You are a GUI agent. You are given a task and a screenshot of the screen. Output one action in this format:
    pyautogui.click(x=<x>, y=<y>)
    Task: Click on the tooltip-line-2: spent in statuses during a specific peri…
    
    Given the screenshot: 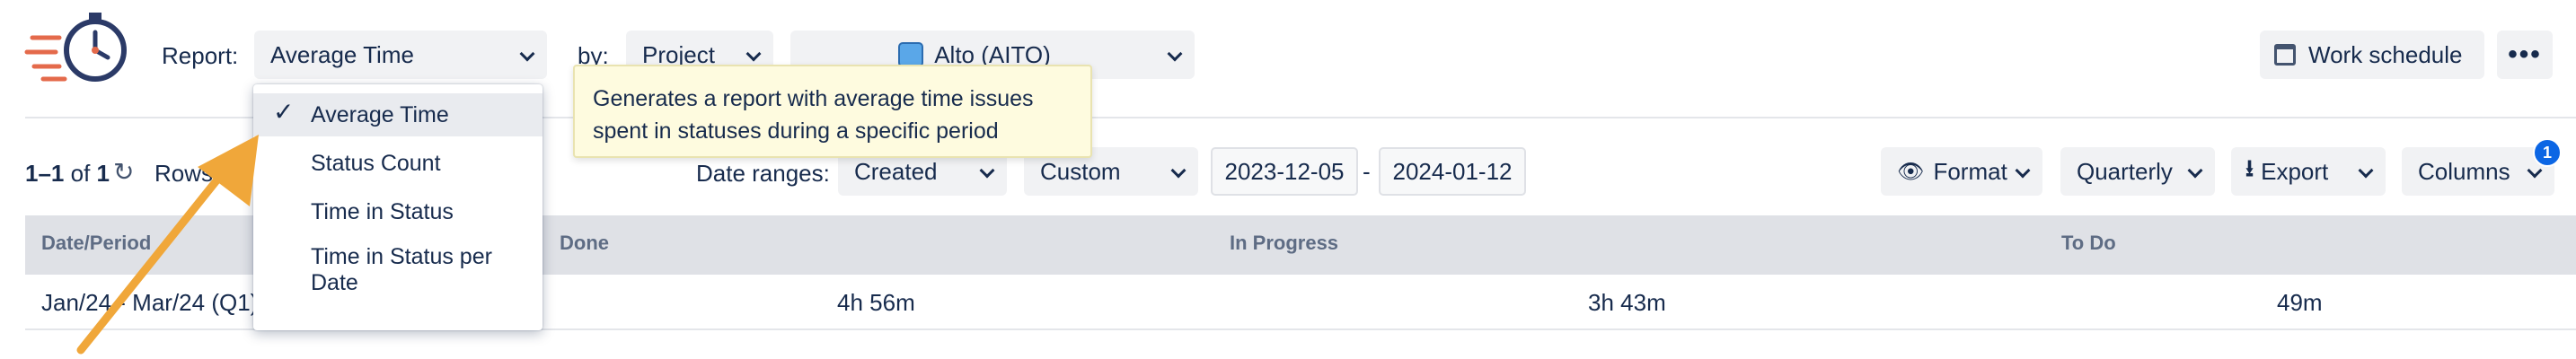 What is the action you would take?
    pyautogui.click(x=796, y=131)
    